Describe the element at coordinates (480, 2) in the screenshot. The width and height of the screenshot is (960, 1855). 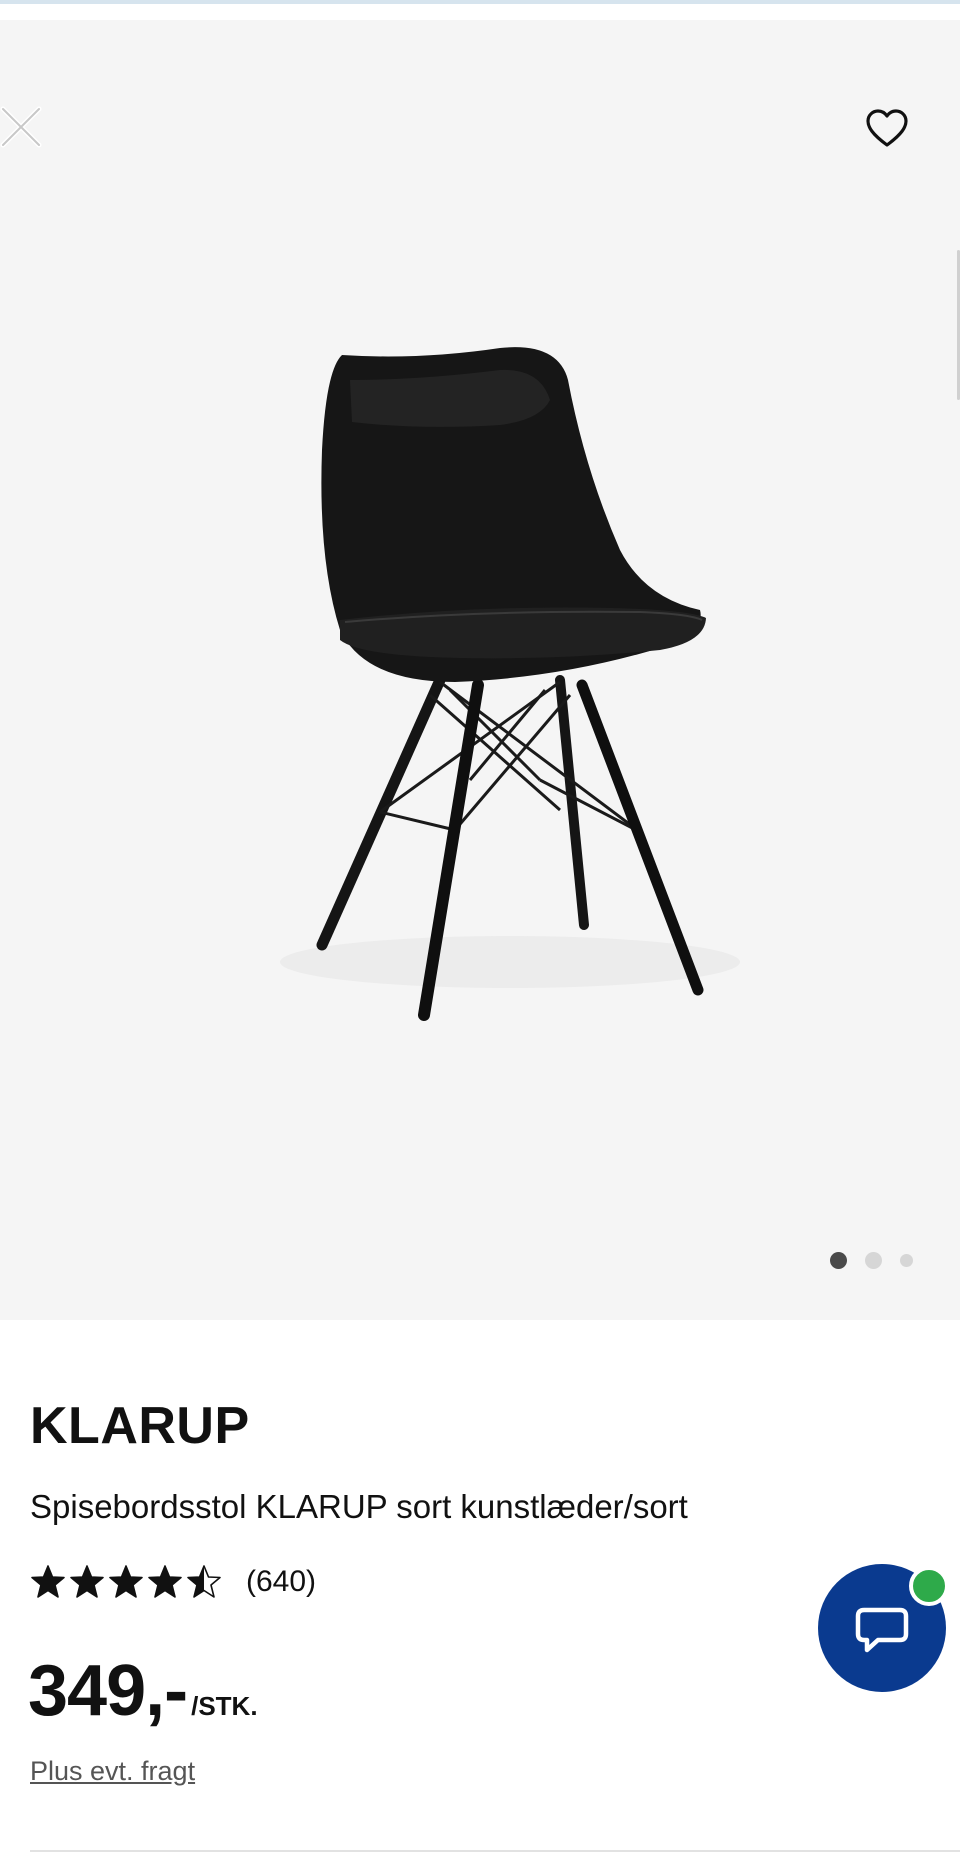
I see `top-strip` at that location.